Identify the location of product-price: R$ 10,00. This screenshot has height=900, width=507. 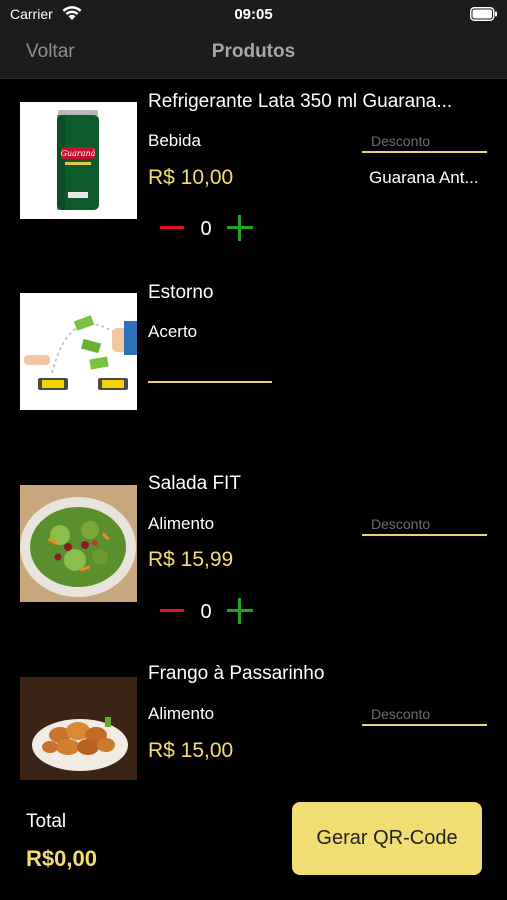
(191, 177).